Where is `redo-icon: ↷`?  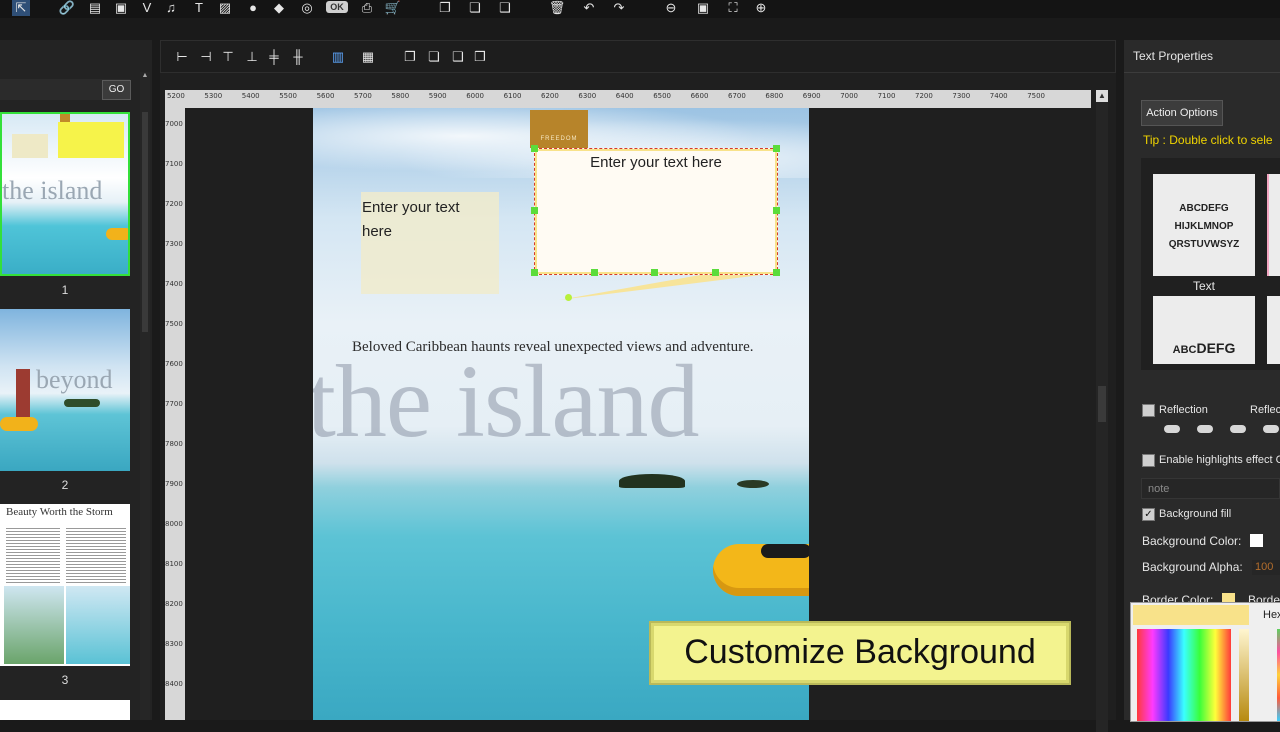 redo-icon: ↷ is located at coordinates (619, 8).